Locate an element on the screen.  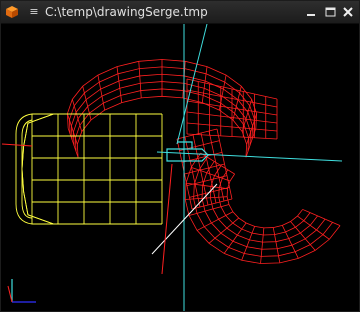
axis-diagonal is located at coordinates (192, 84).